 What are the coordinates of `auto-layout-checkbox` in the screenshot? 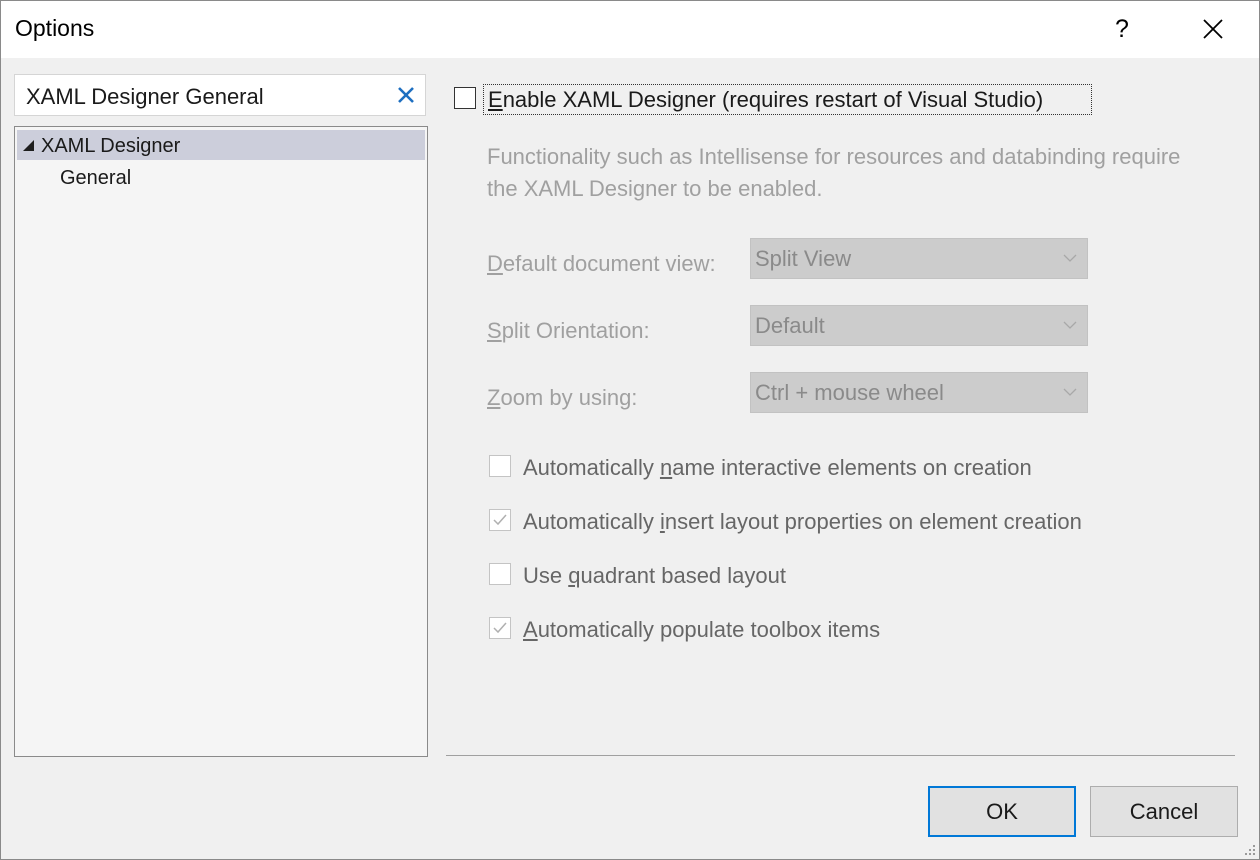 It's located at (500, 520).